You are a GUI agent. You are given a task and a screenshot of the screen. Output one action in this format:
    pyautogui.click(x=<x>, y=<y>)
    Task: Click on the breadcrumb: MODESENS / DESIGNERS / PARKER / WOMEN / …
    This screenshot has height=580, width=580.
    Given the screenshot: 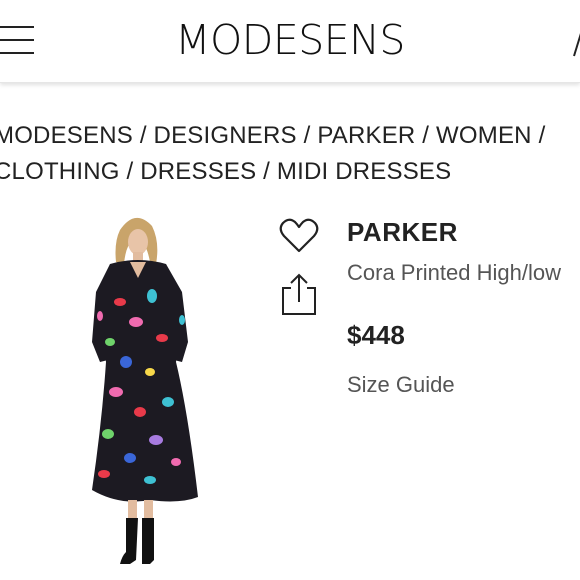 What is the action you would take?
    pyautogui.click(x=287, y=154)
    